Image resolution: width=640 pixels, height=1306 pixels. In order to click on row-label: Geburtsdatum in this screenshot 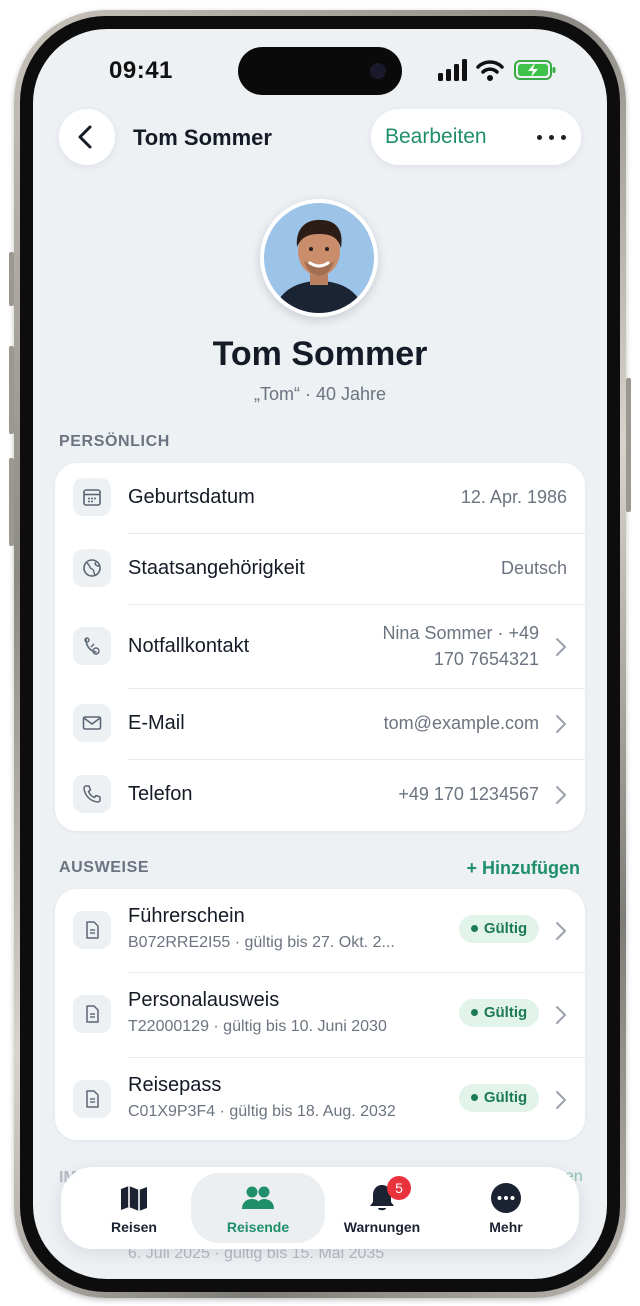, I will do `click(191, 497)`.